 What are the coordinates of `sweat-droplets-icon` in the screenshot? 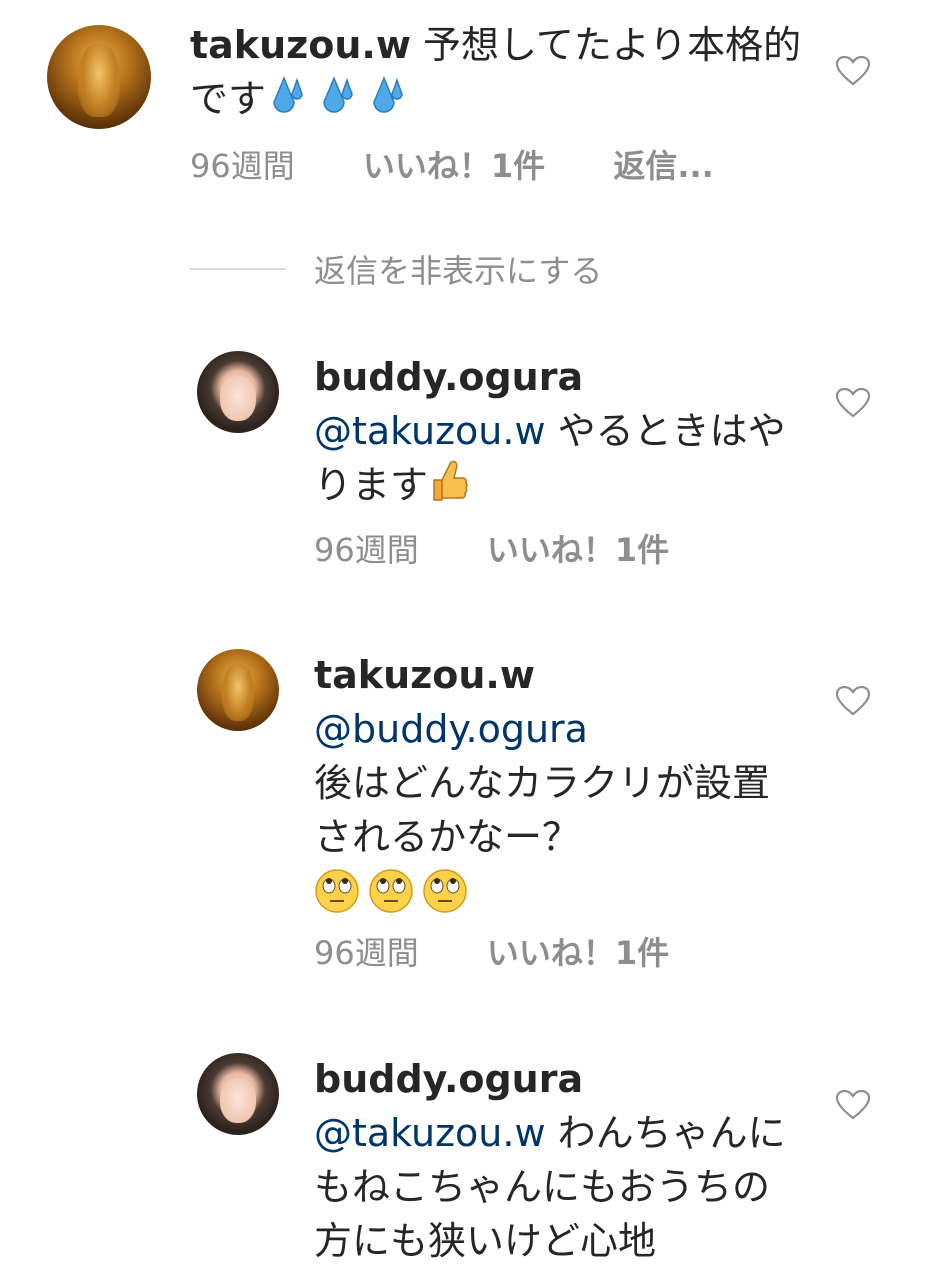 It's located at (341, 102).